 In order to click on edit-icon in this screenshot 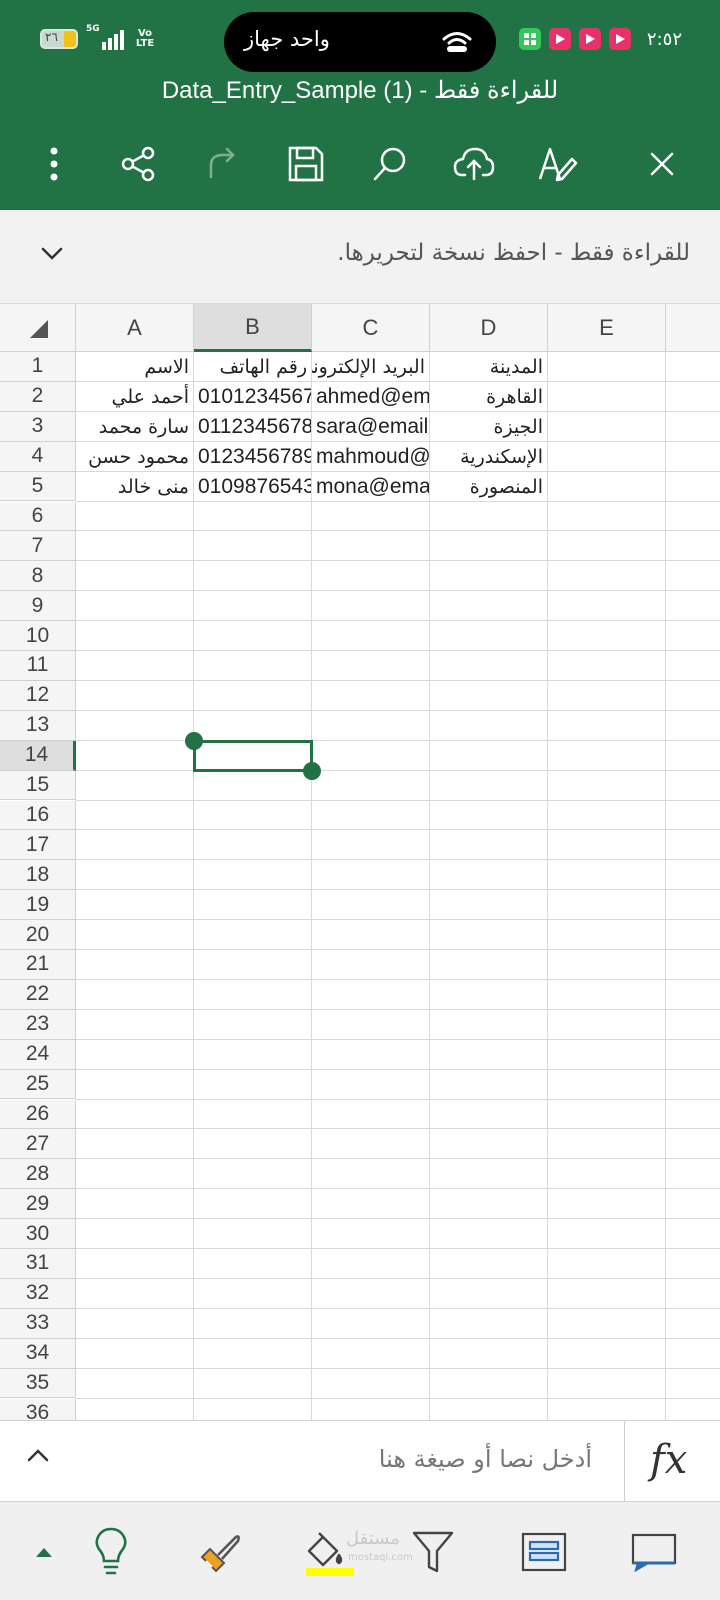, I will do `click(558, 164)`.